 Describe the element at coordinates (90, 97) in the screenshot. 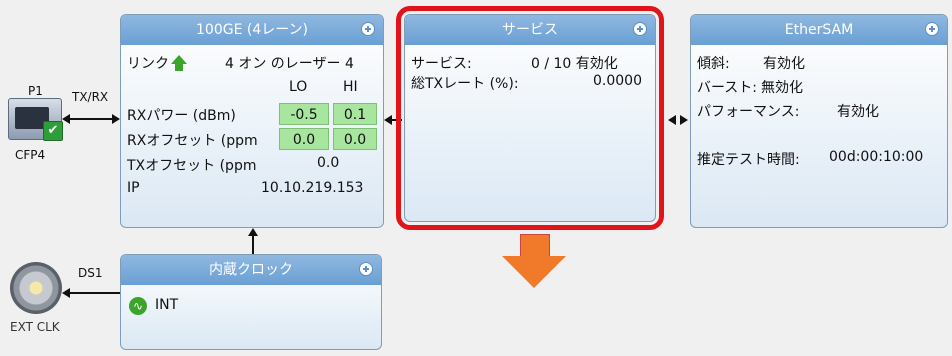

I see `txrx-label: TX/RX` at that location.